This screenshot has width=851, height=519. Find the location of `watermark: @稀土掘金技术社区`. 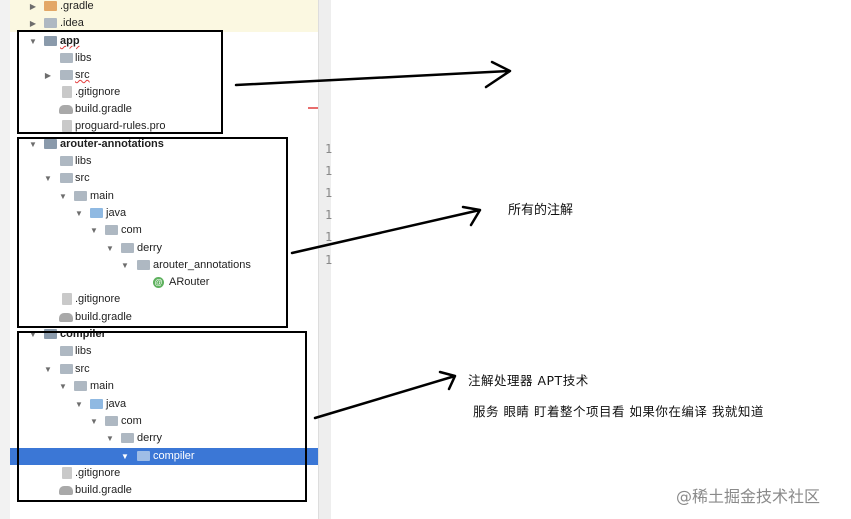

watermark: @稀土掘金技术社区 is located at coordinates (748, 496).